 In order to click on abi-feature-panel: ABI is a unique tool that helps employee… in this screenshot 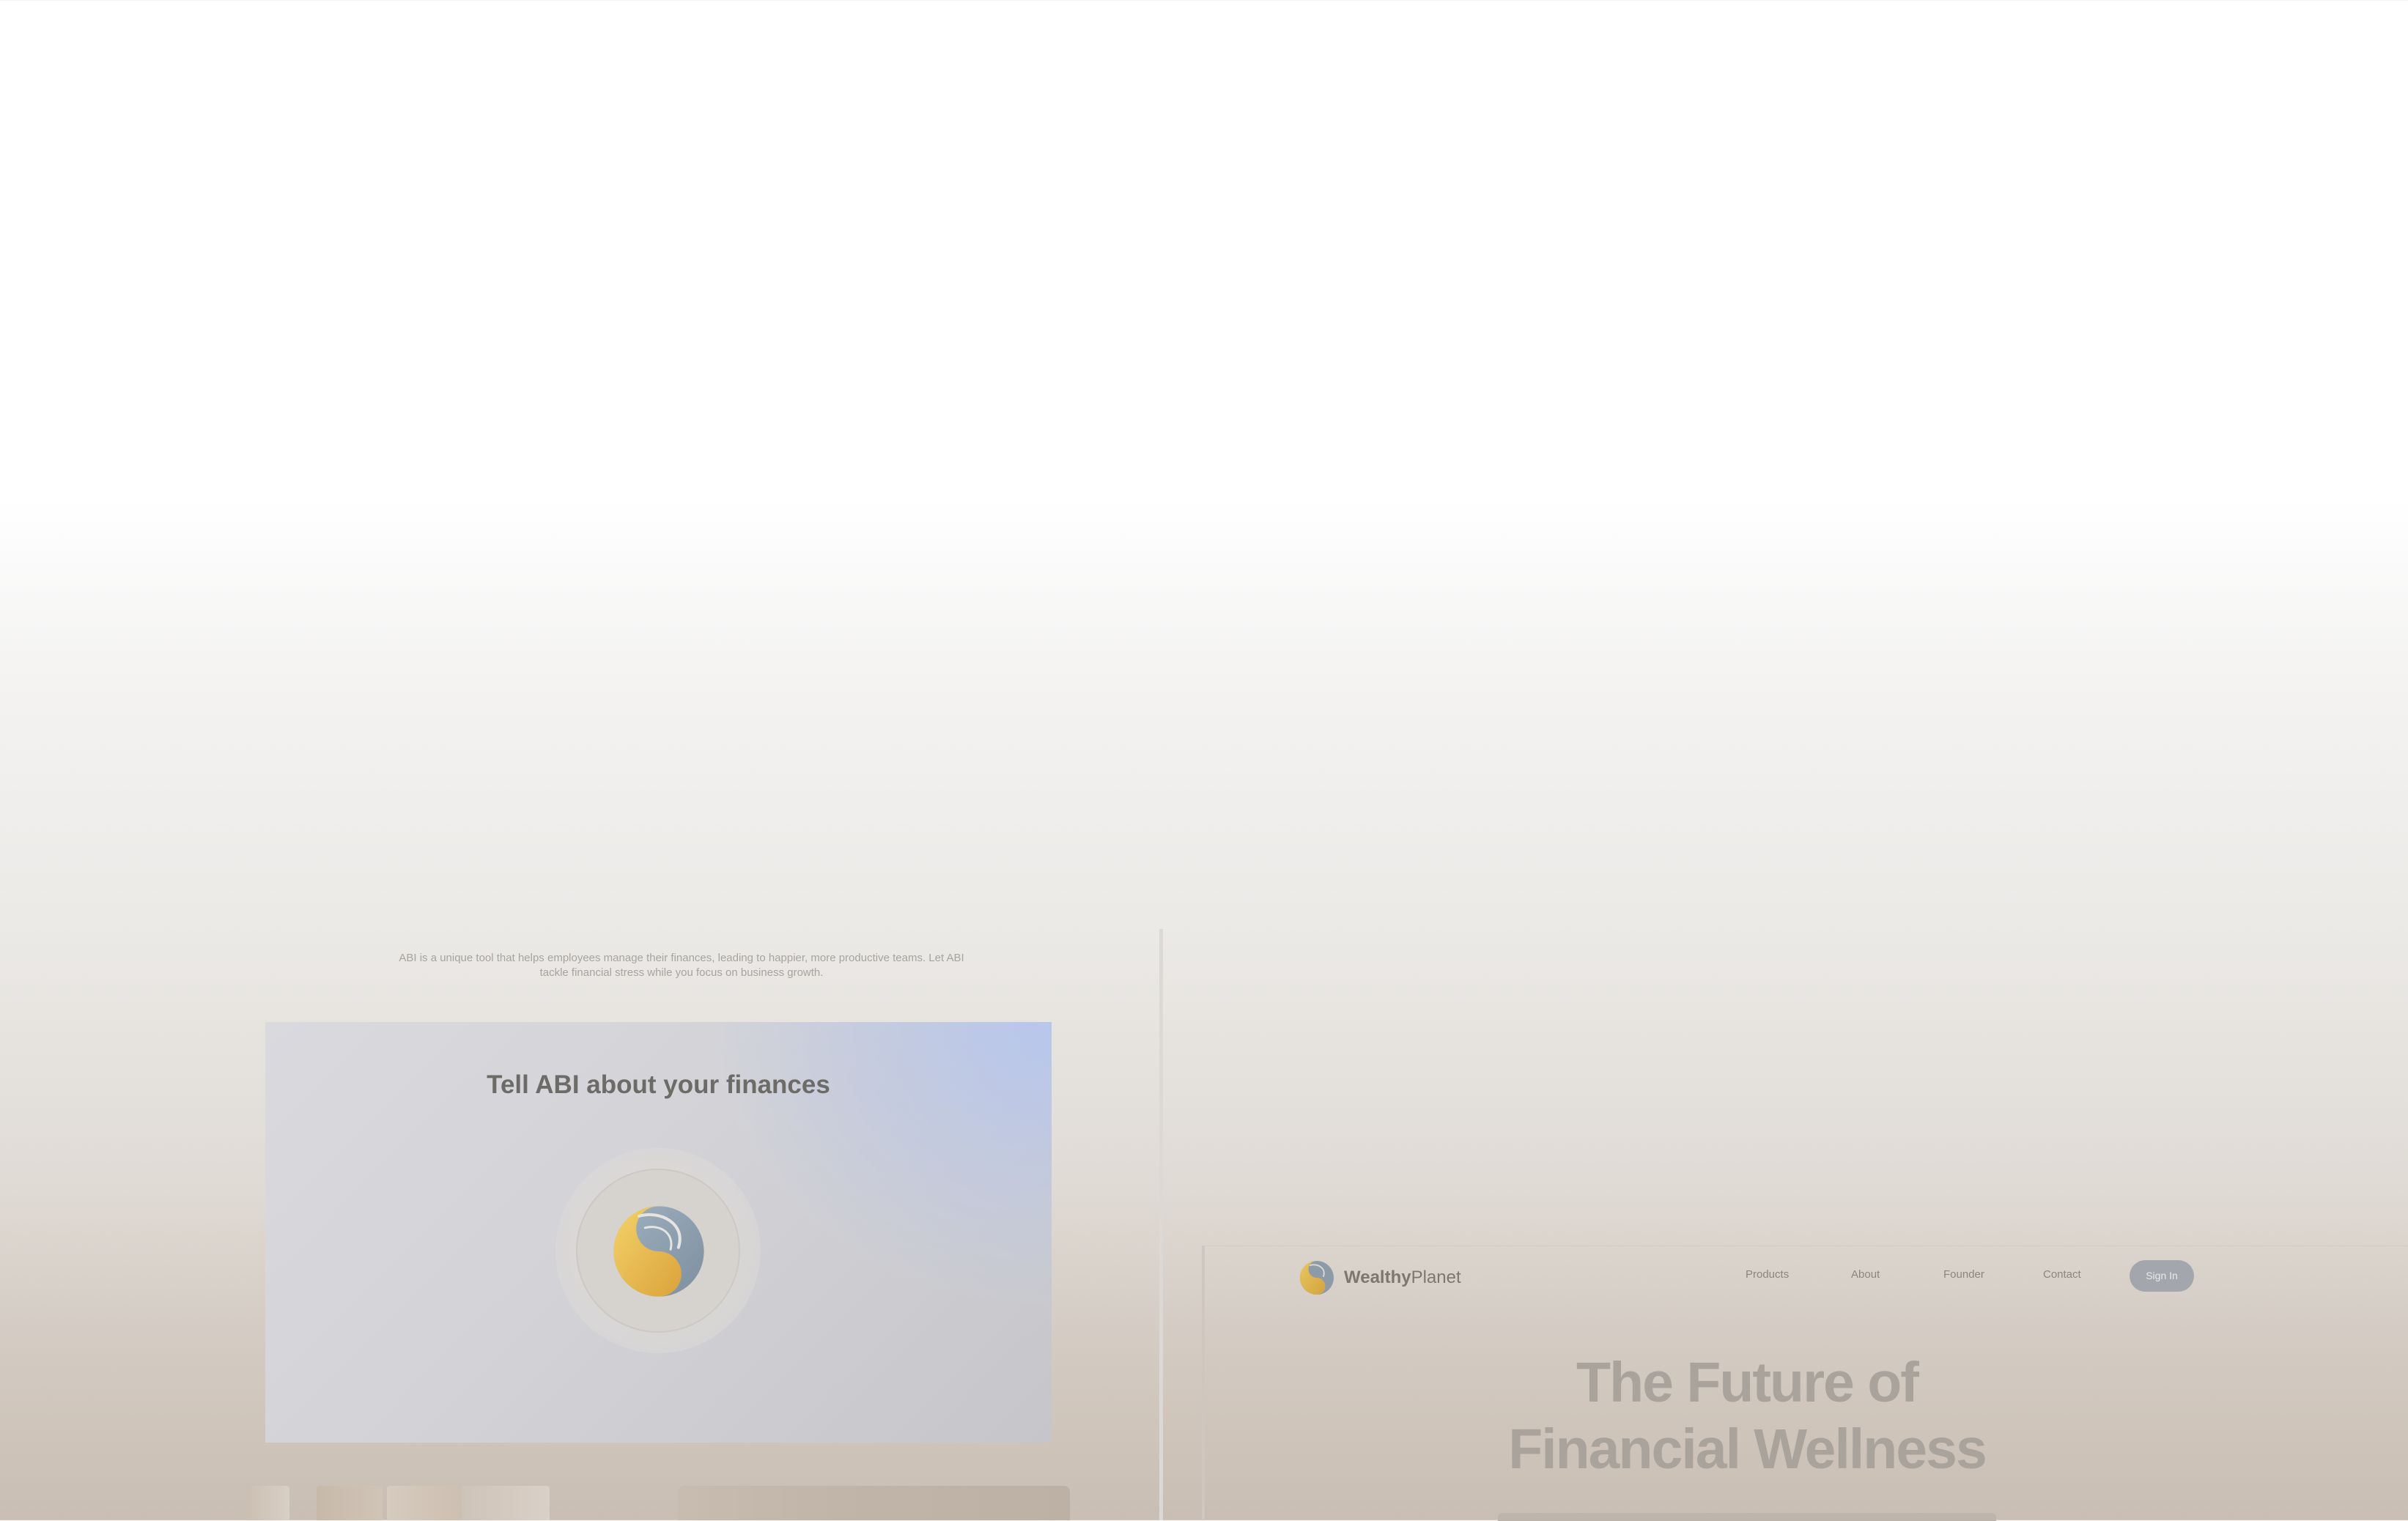, I will do `click(692, 1232)`.